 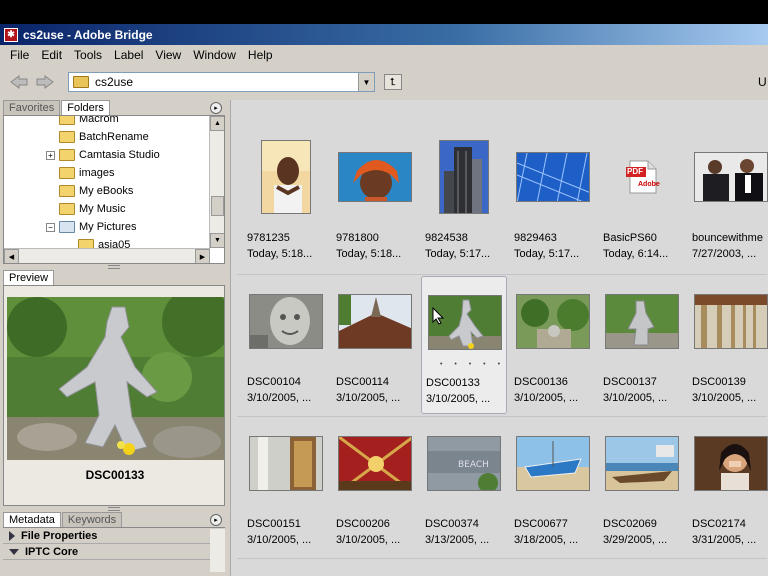 What do you see at coordinates (366, 82) in the screenshot?
I see `chevron-down-icon: ▼` at bounding box center [366, 82].